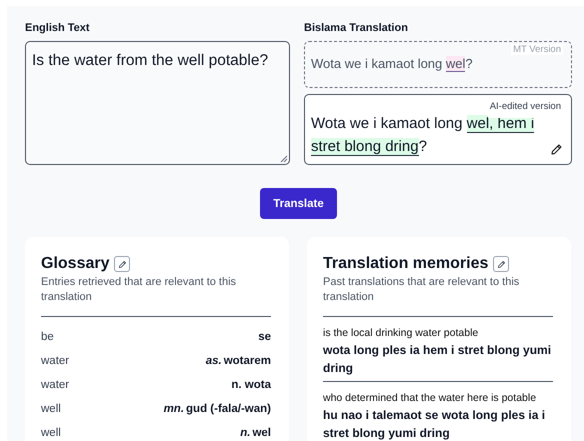 The image size is (584, 441). Describe the element at coordinates (255, 433) in the screenshot. I see `glossary-target: n. wel` at that location.